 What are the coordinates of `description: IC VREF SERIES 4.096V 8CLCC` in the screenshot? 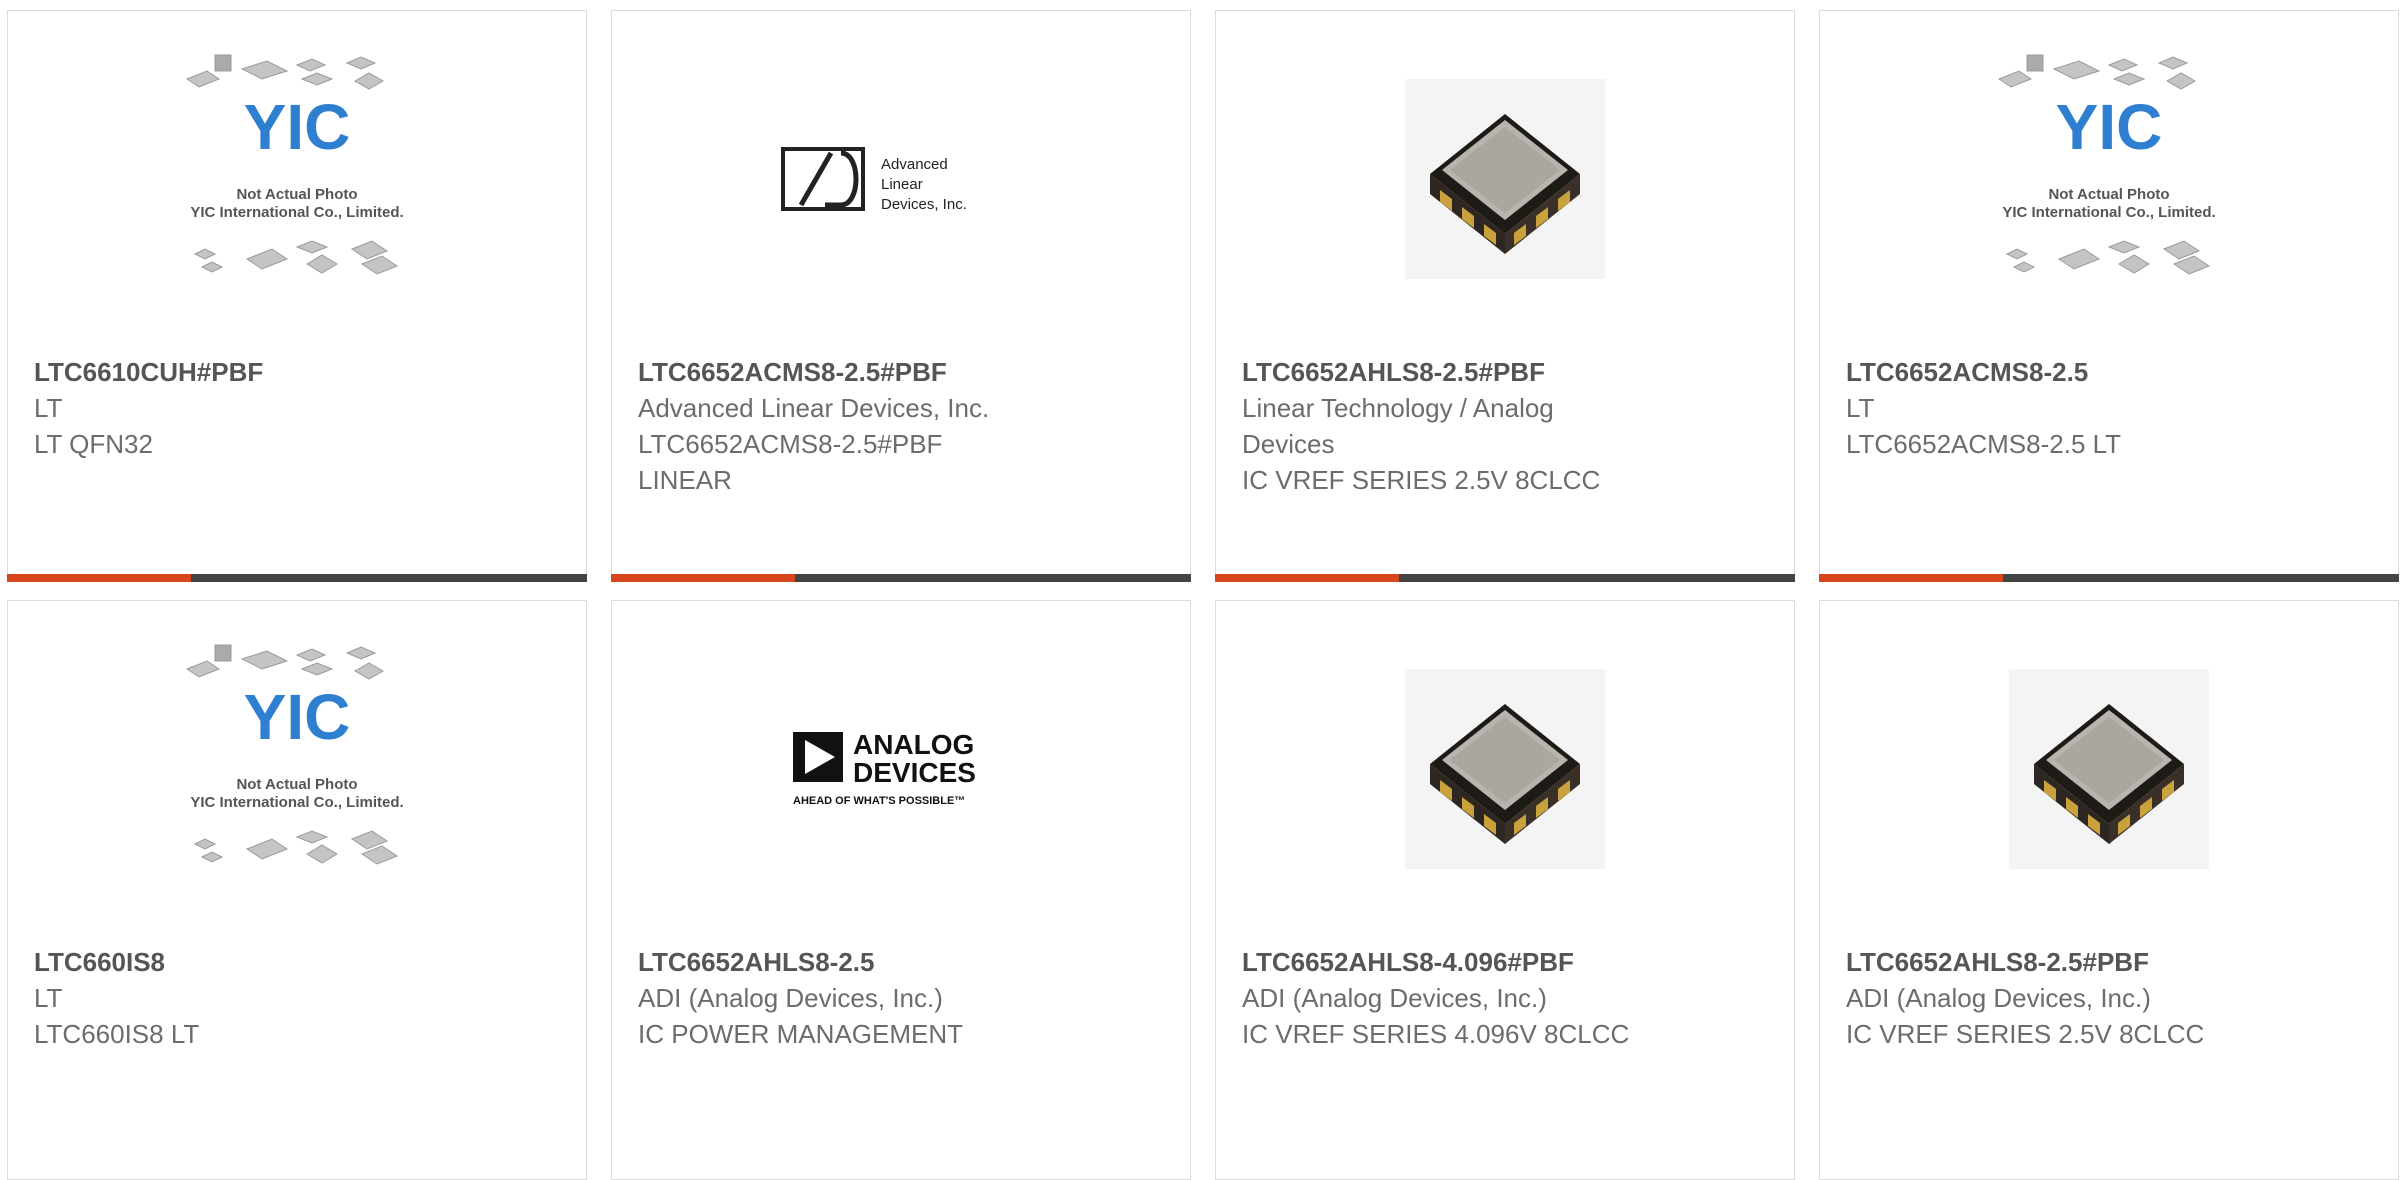 It's located at (1436, 1034).